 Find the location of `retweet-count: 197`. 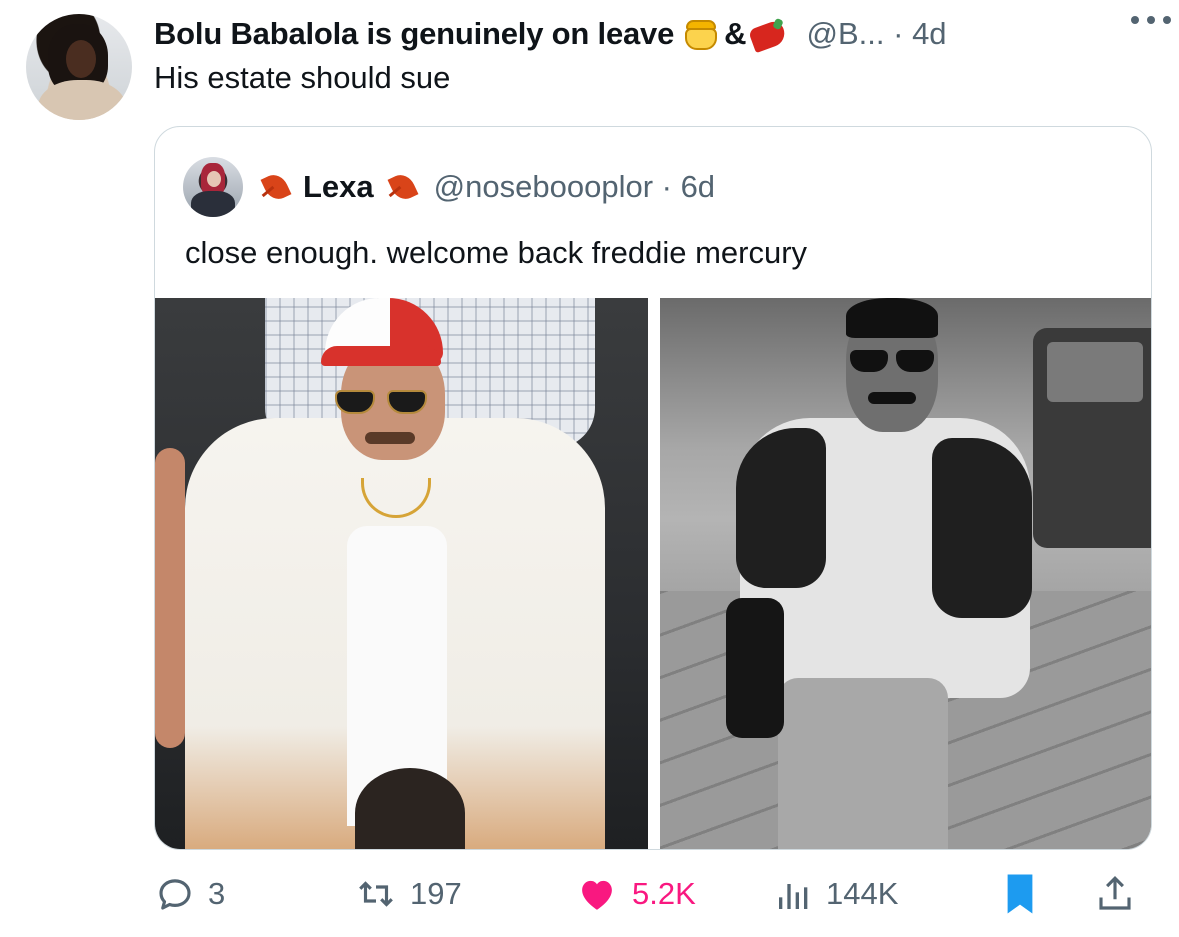

retweet-count: 197 is located at coordinates (436, 893).